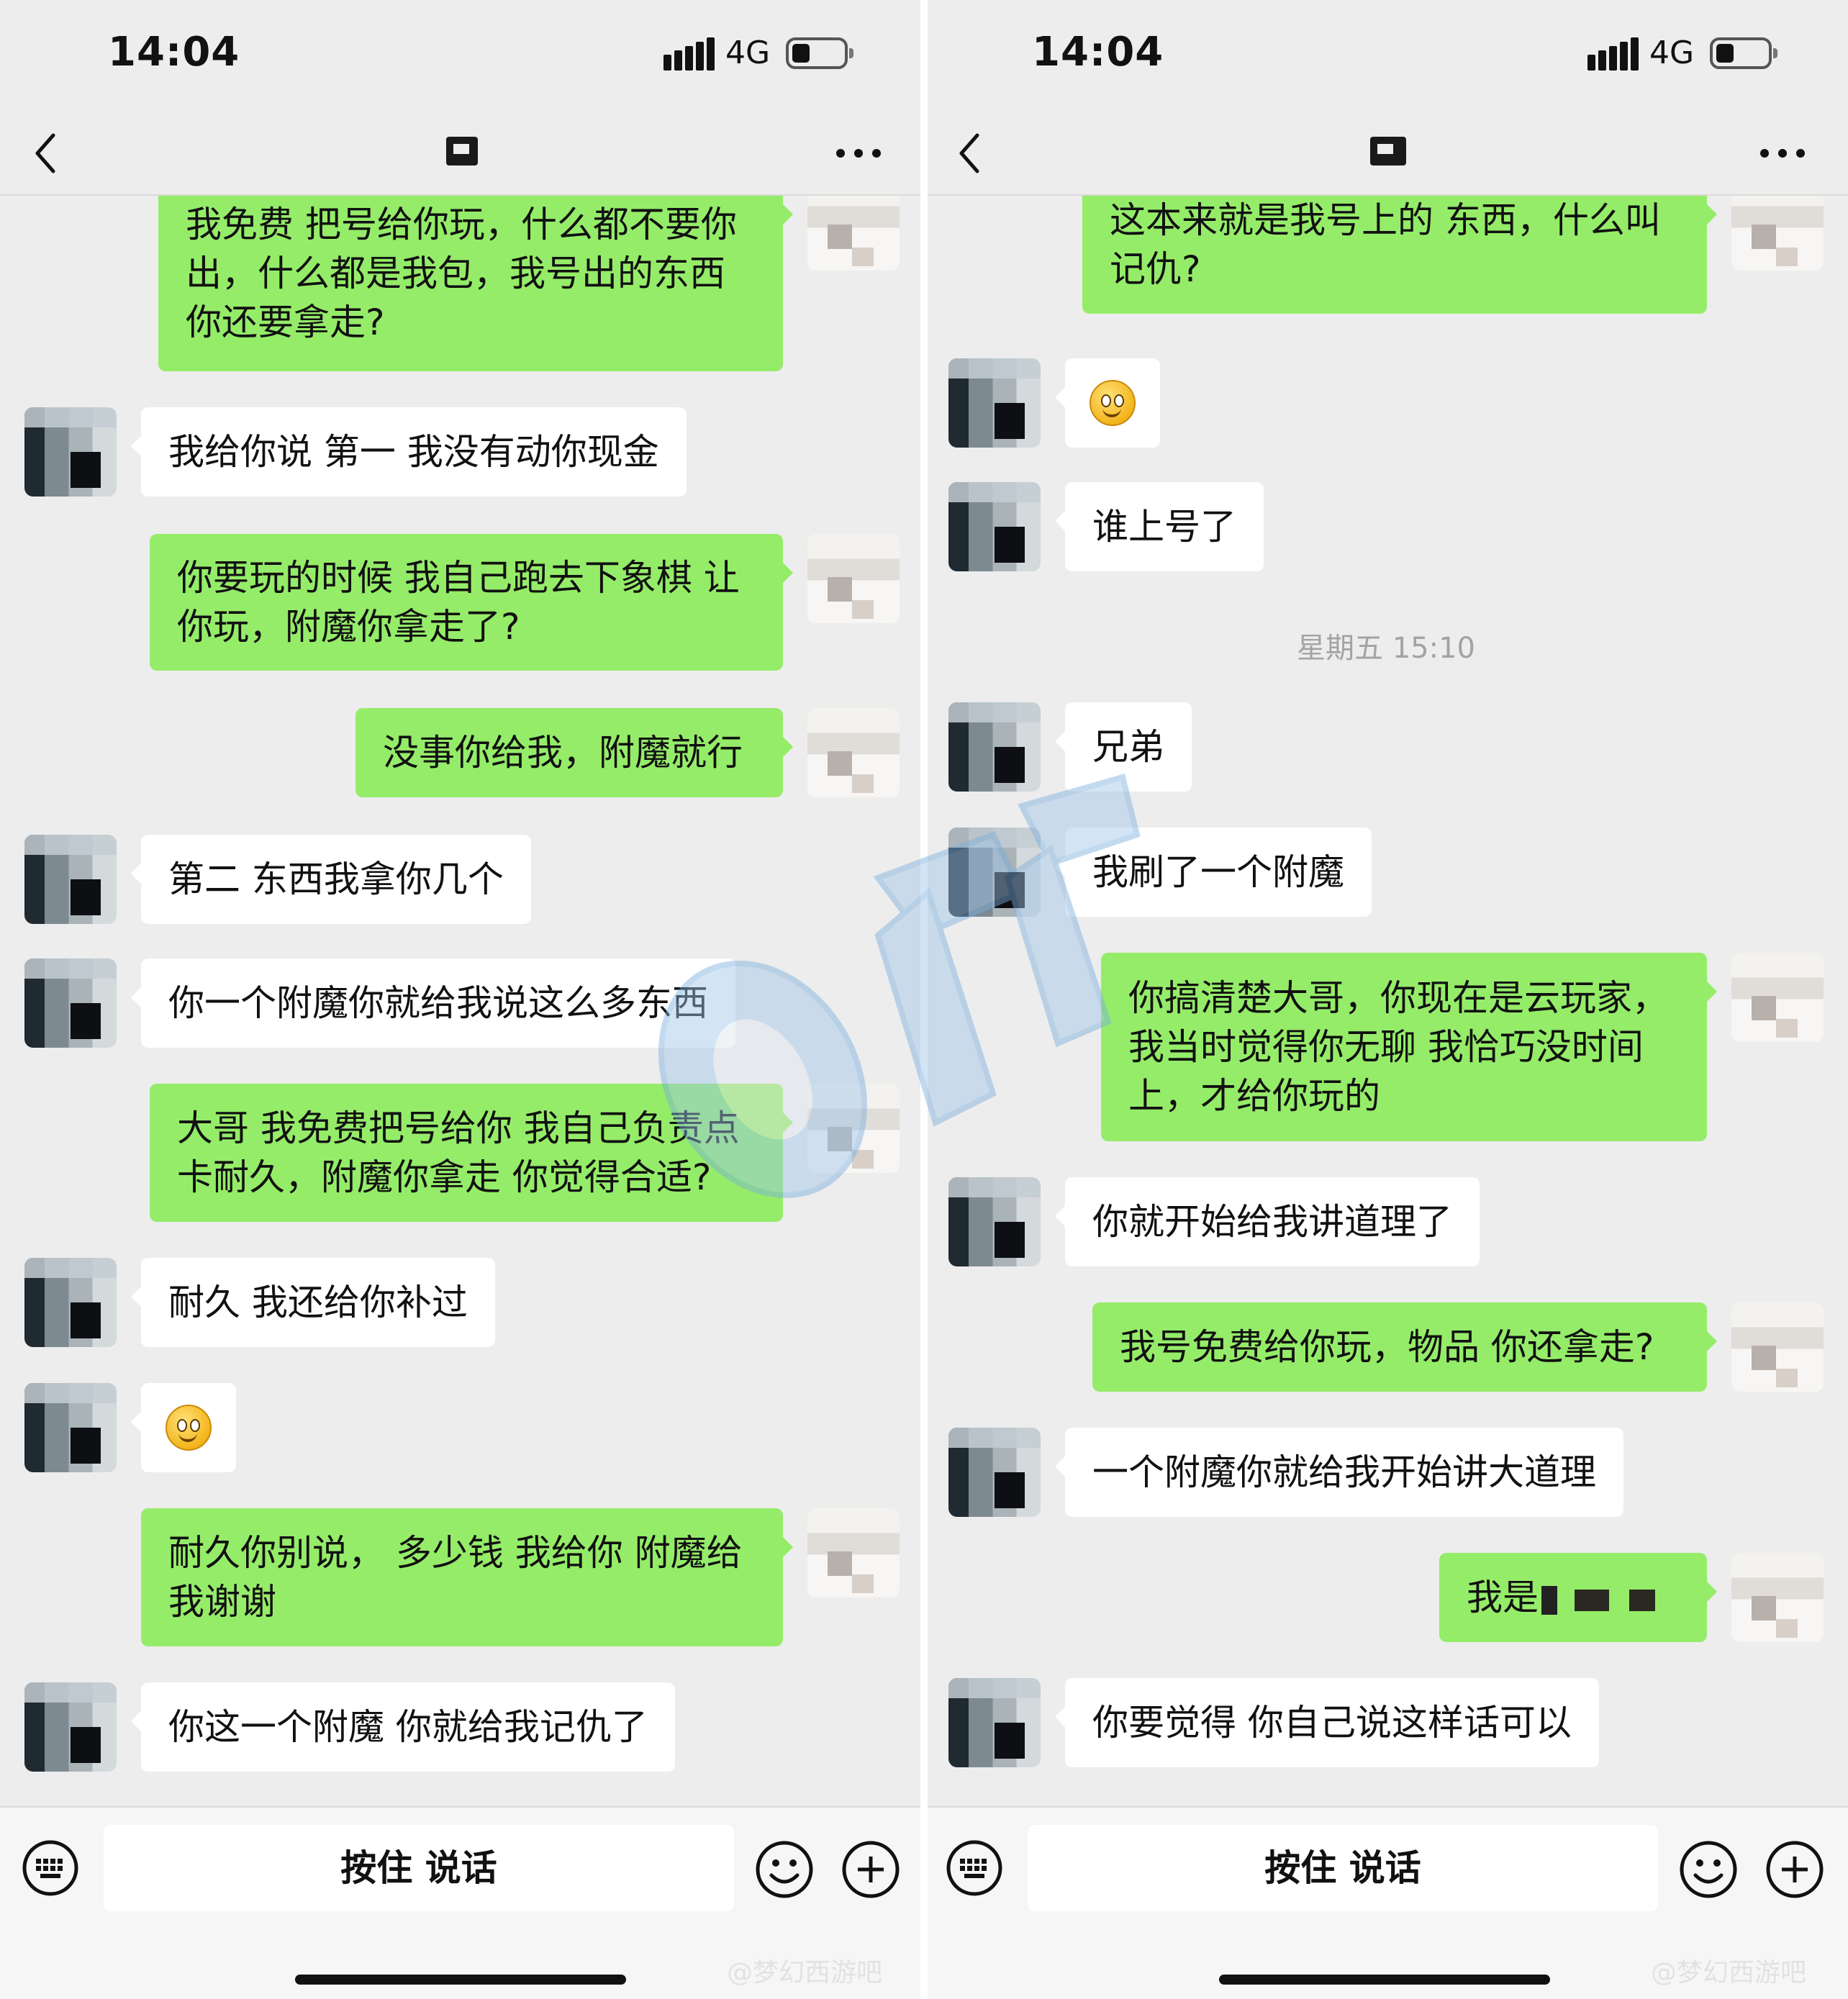 The image size is (1848, 1999). Describe the element at coordinates (1398, 1047) in the screenshot. I see `message-text: 你搞清楚大哥，你现在是云玩家，我当时觉得你无聊 我恰巧没时间上，才给你玩的` at that location.